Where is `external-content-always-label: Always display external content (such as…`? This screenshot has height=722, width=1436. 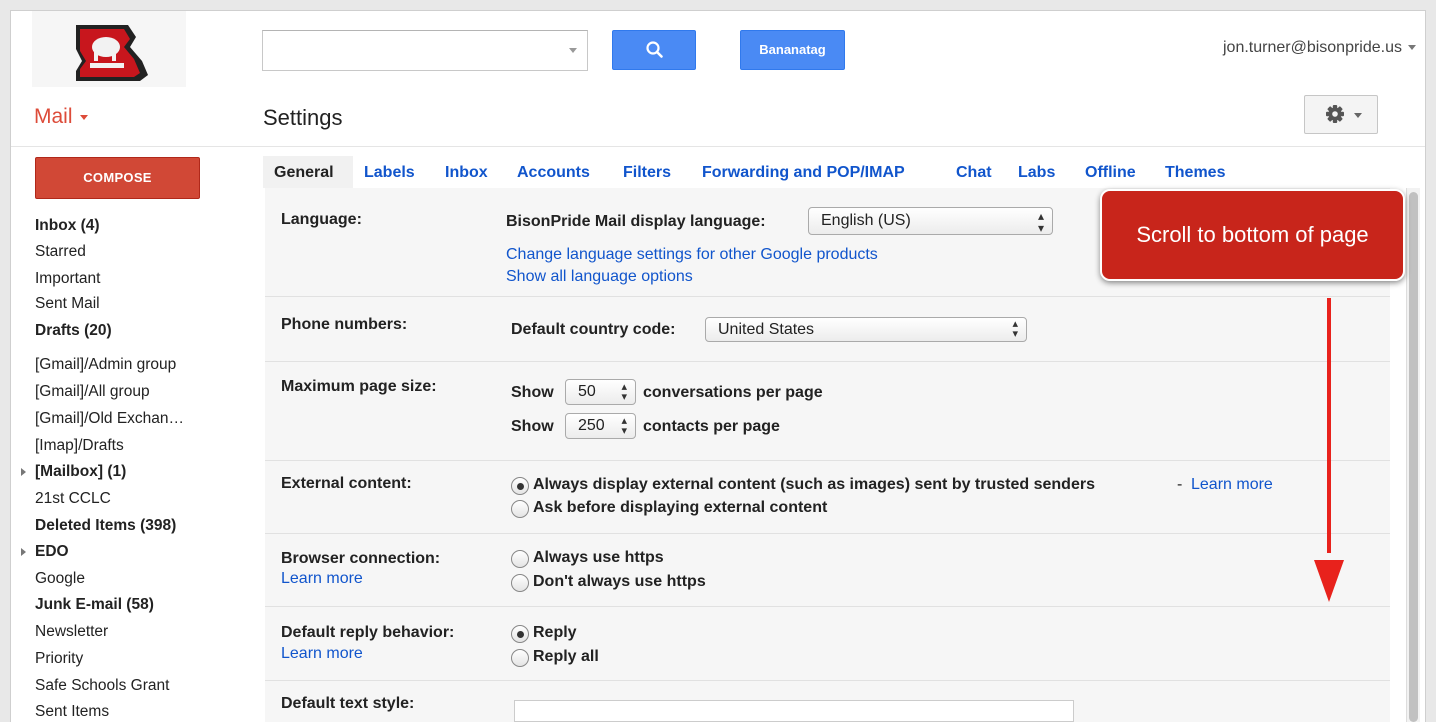 external-content-always-label: Always display external content (such as… is located at coordinates (814, 484).